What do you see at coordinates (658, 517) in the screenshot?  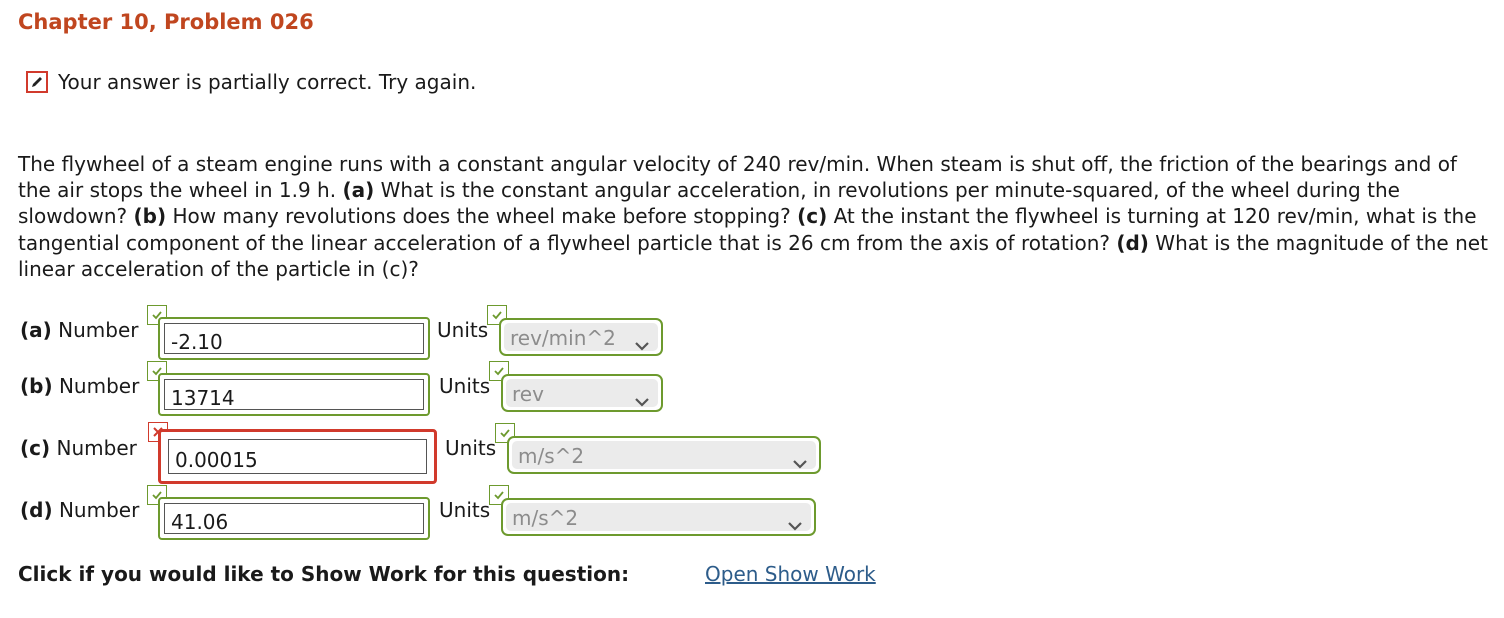 I see `part-d-units-select: m/s^2` at bounding box center [658, 517].